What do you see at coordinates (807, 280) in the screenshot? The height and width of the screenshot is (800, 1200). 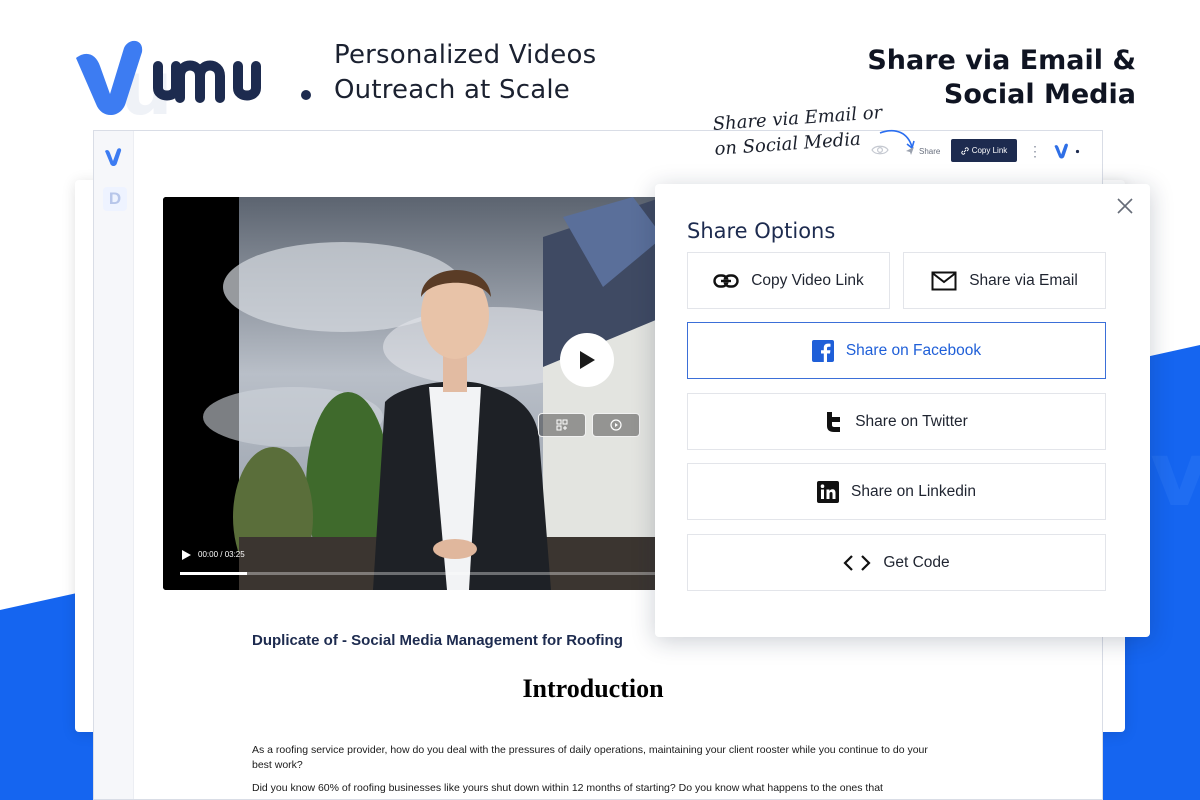 I see `copy-video-link-label: Copy Video Link` at bounding box center [807, 280].